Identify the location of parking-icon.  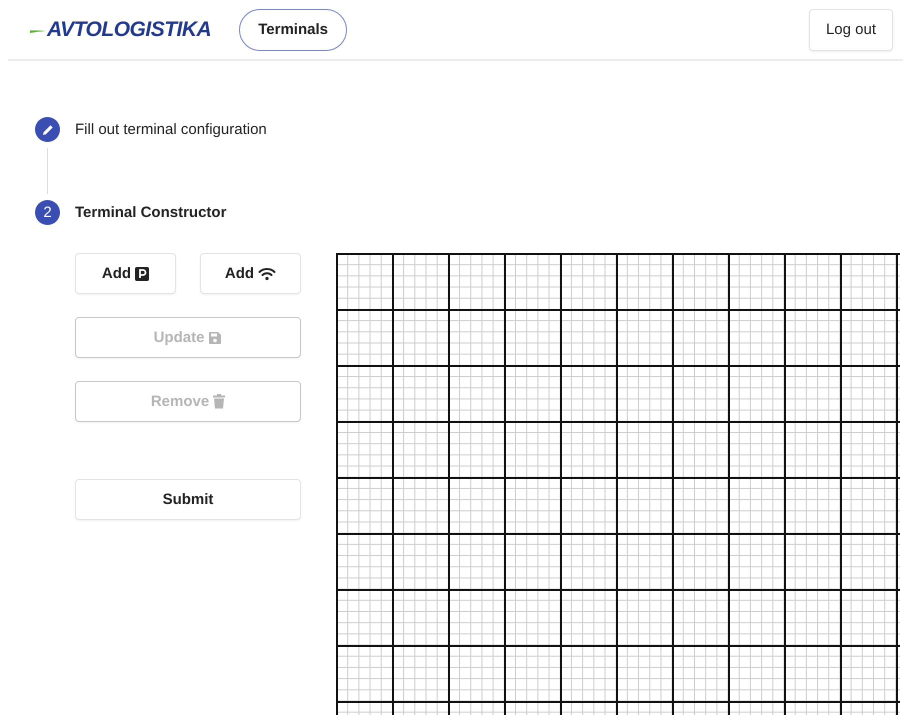
(142, 273).